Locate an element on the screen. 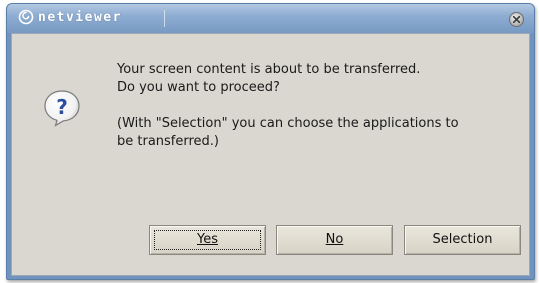 The height and width of the screenshot is (283, 539). selection-button: Selection is located at coordinates (462, 240).